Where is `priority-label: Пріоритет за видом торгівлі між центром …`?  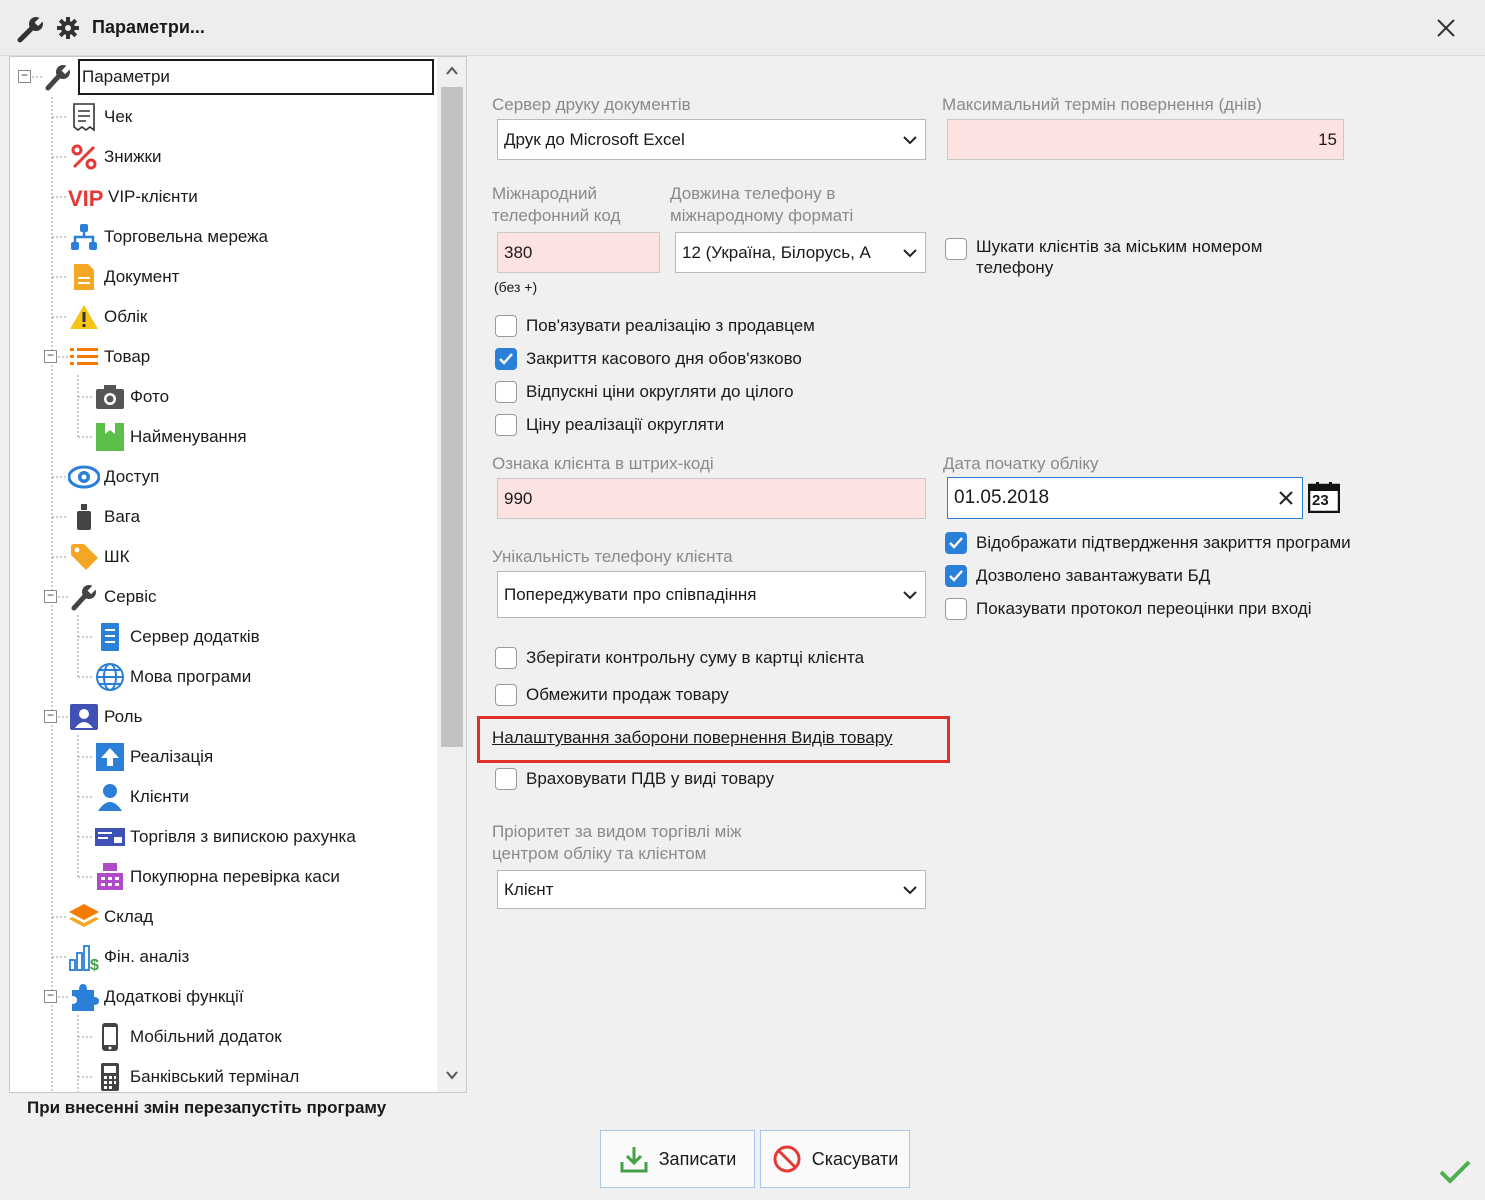
priority-label: Пріоритет за видом торгівлі між центром … is located at coordinates (617, 842).